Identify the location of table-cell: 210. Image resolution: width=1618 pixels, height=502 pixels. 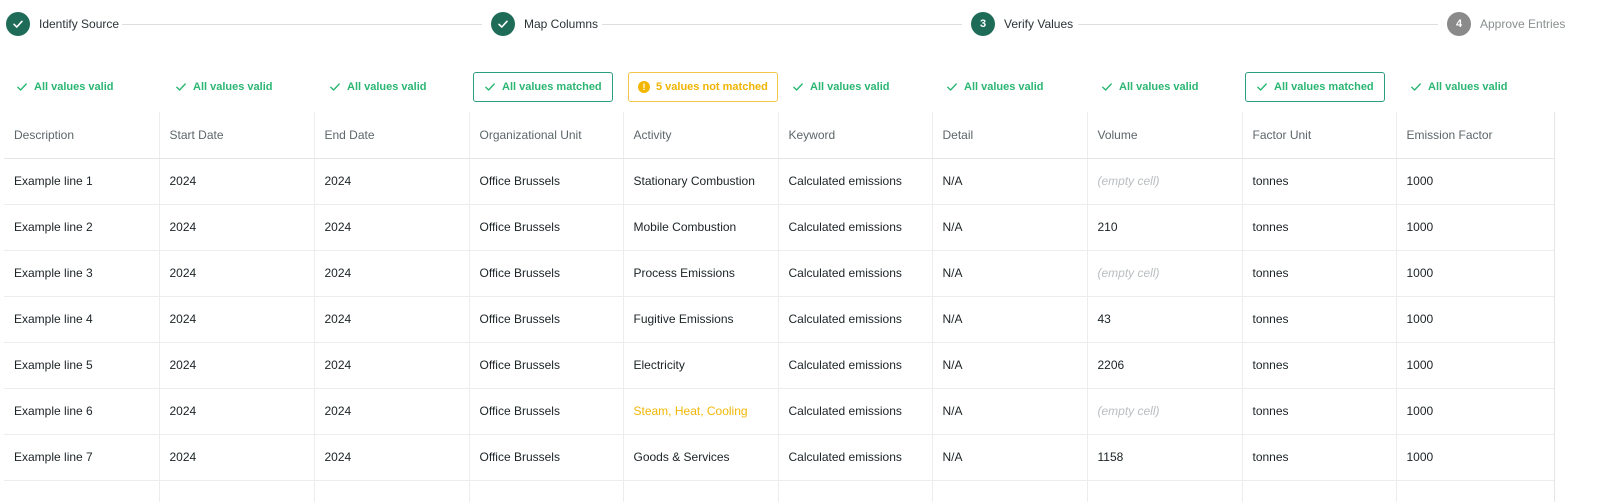
(1165, 227).